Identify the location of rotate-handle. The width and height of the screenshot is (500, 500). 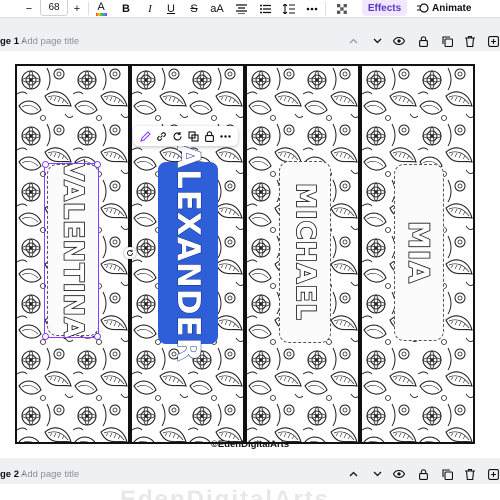
(130, 253).